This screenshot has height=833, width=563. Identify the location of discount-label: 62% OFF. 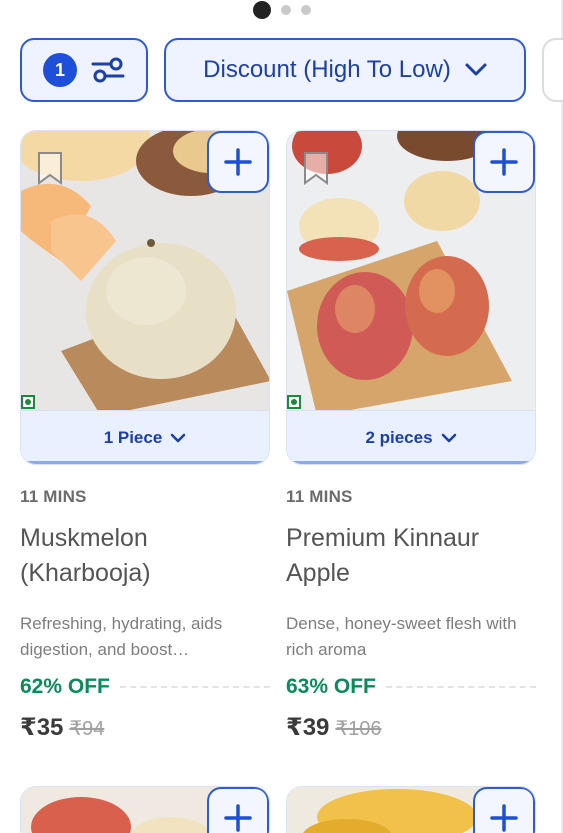
(65, 686).